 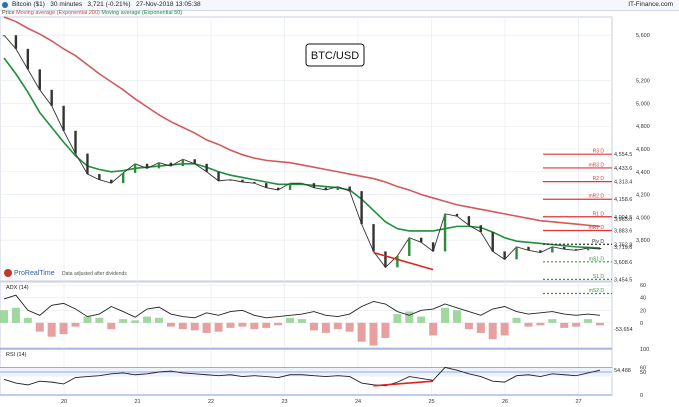 I want to click on pivot-value: 4,313.4, so click(x=623, y=183).